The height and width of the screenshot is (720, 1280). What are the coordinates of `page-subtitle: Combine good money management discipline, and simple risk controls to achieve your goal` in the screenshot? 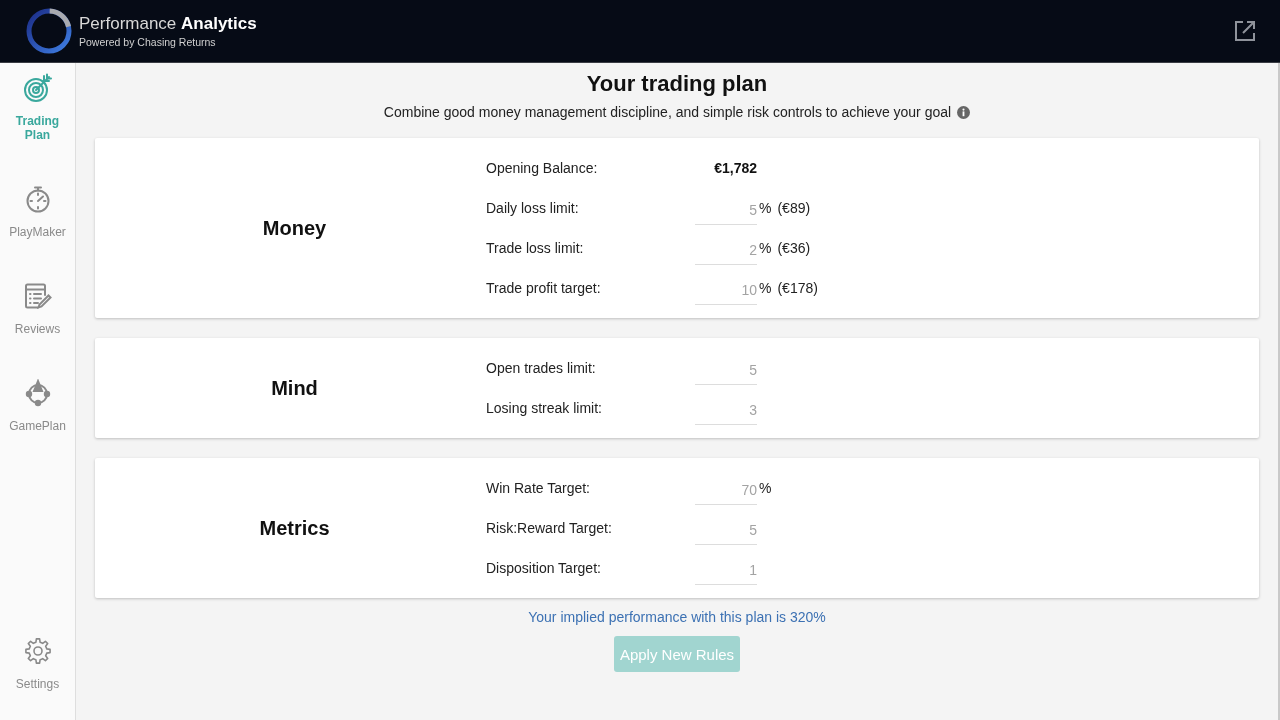 It's located at (667, 112).